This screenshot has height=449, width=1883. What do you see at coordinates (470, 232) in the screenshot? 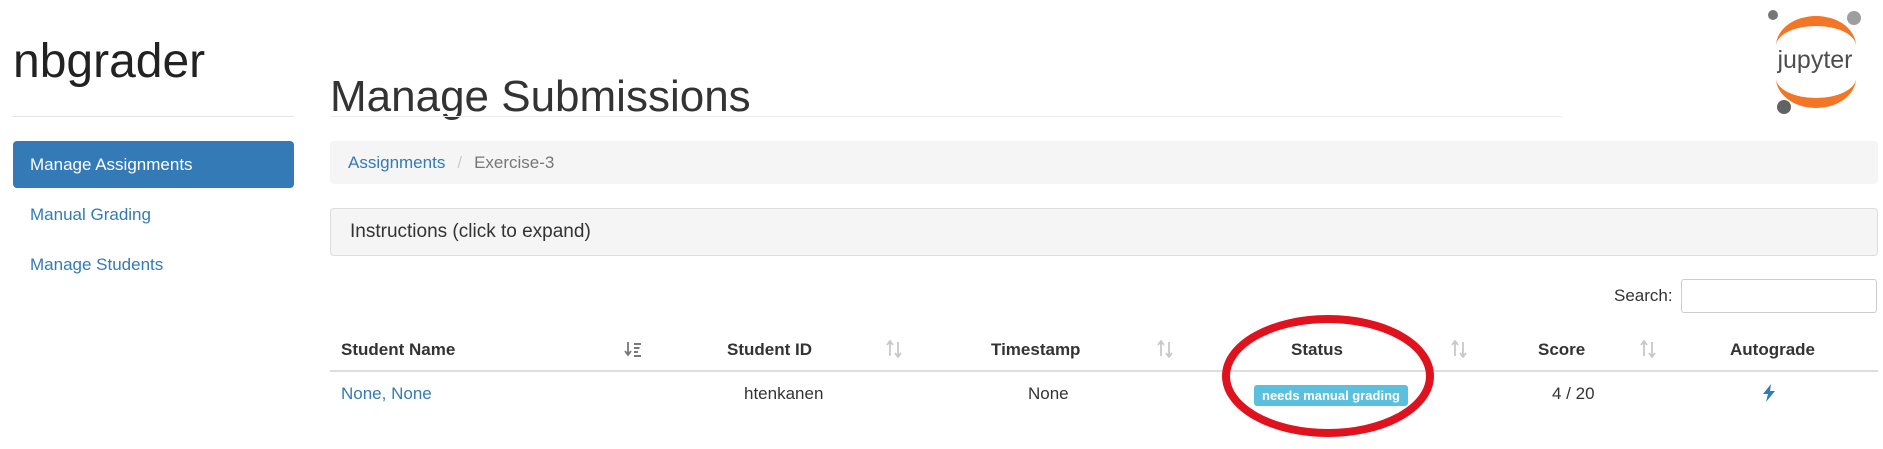
I see `instructions-toggle-label: Instructions (click to expand)` at bounding box center [470, 232].